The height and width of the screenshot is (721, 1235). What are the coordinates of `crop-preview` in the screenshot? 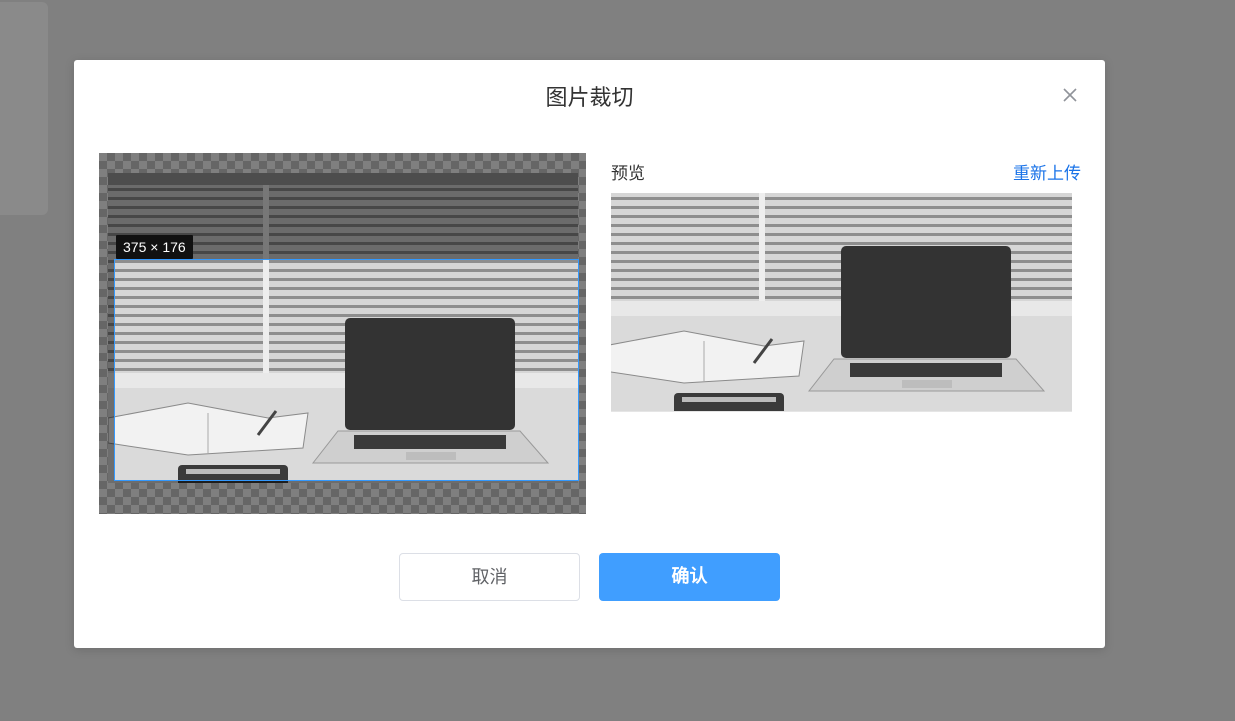 It's located at (841, 302).